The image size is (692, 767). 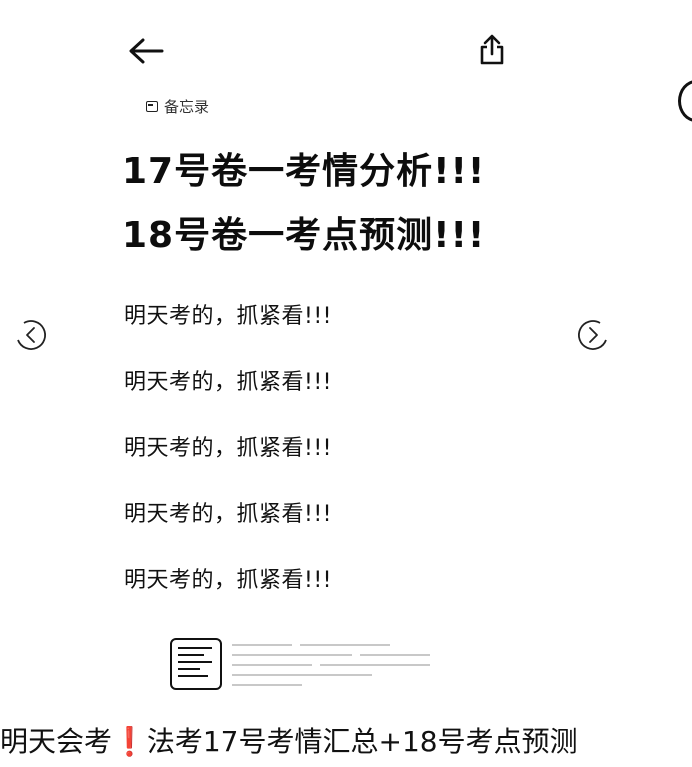 I want to click on memo-icon, so click(x=152, y=106).